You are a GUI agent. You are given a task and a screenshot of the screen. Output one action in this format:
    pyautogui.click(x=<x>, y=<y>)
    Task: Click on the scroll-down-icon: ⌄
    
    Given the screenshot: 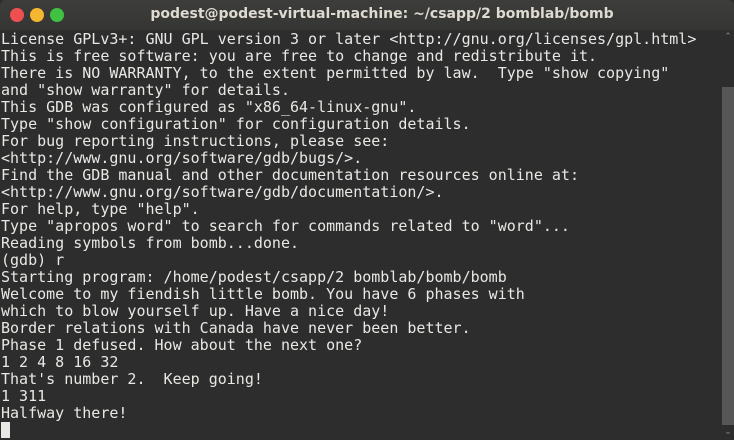 What is the action you would take?
    pyautogui.click(x=728, y=432)
    